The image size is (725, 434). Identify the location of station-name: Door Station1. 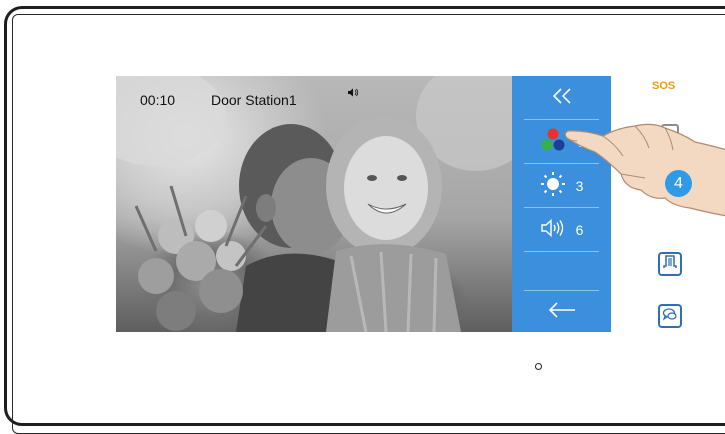
(254, 100).